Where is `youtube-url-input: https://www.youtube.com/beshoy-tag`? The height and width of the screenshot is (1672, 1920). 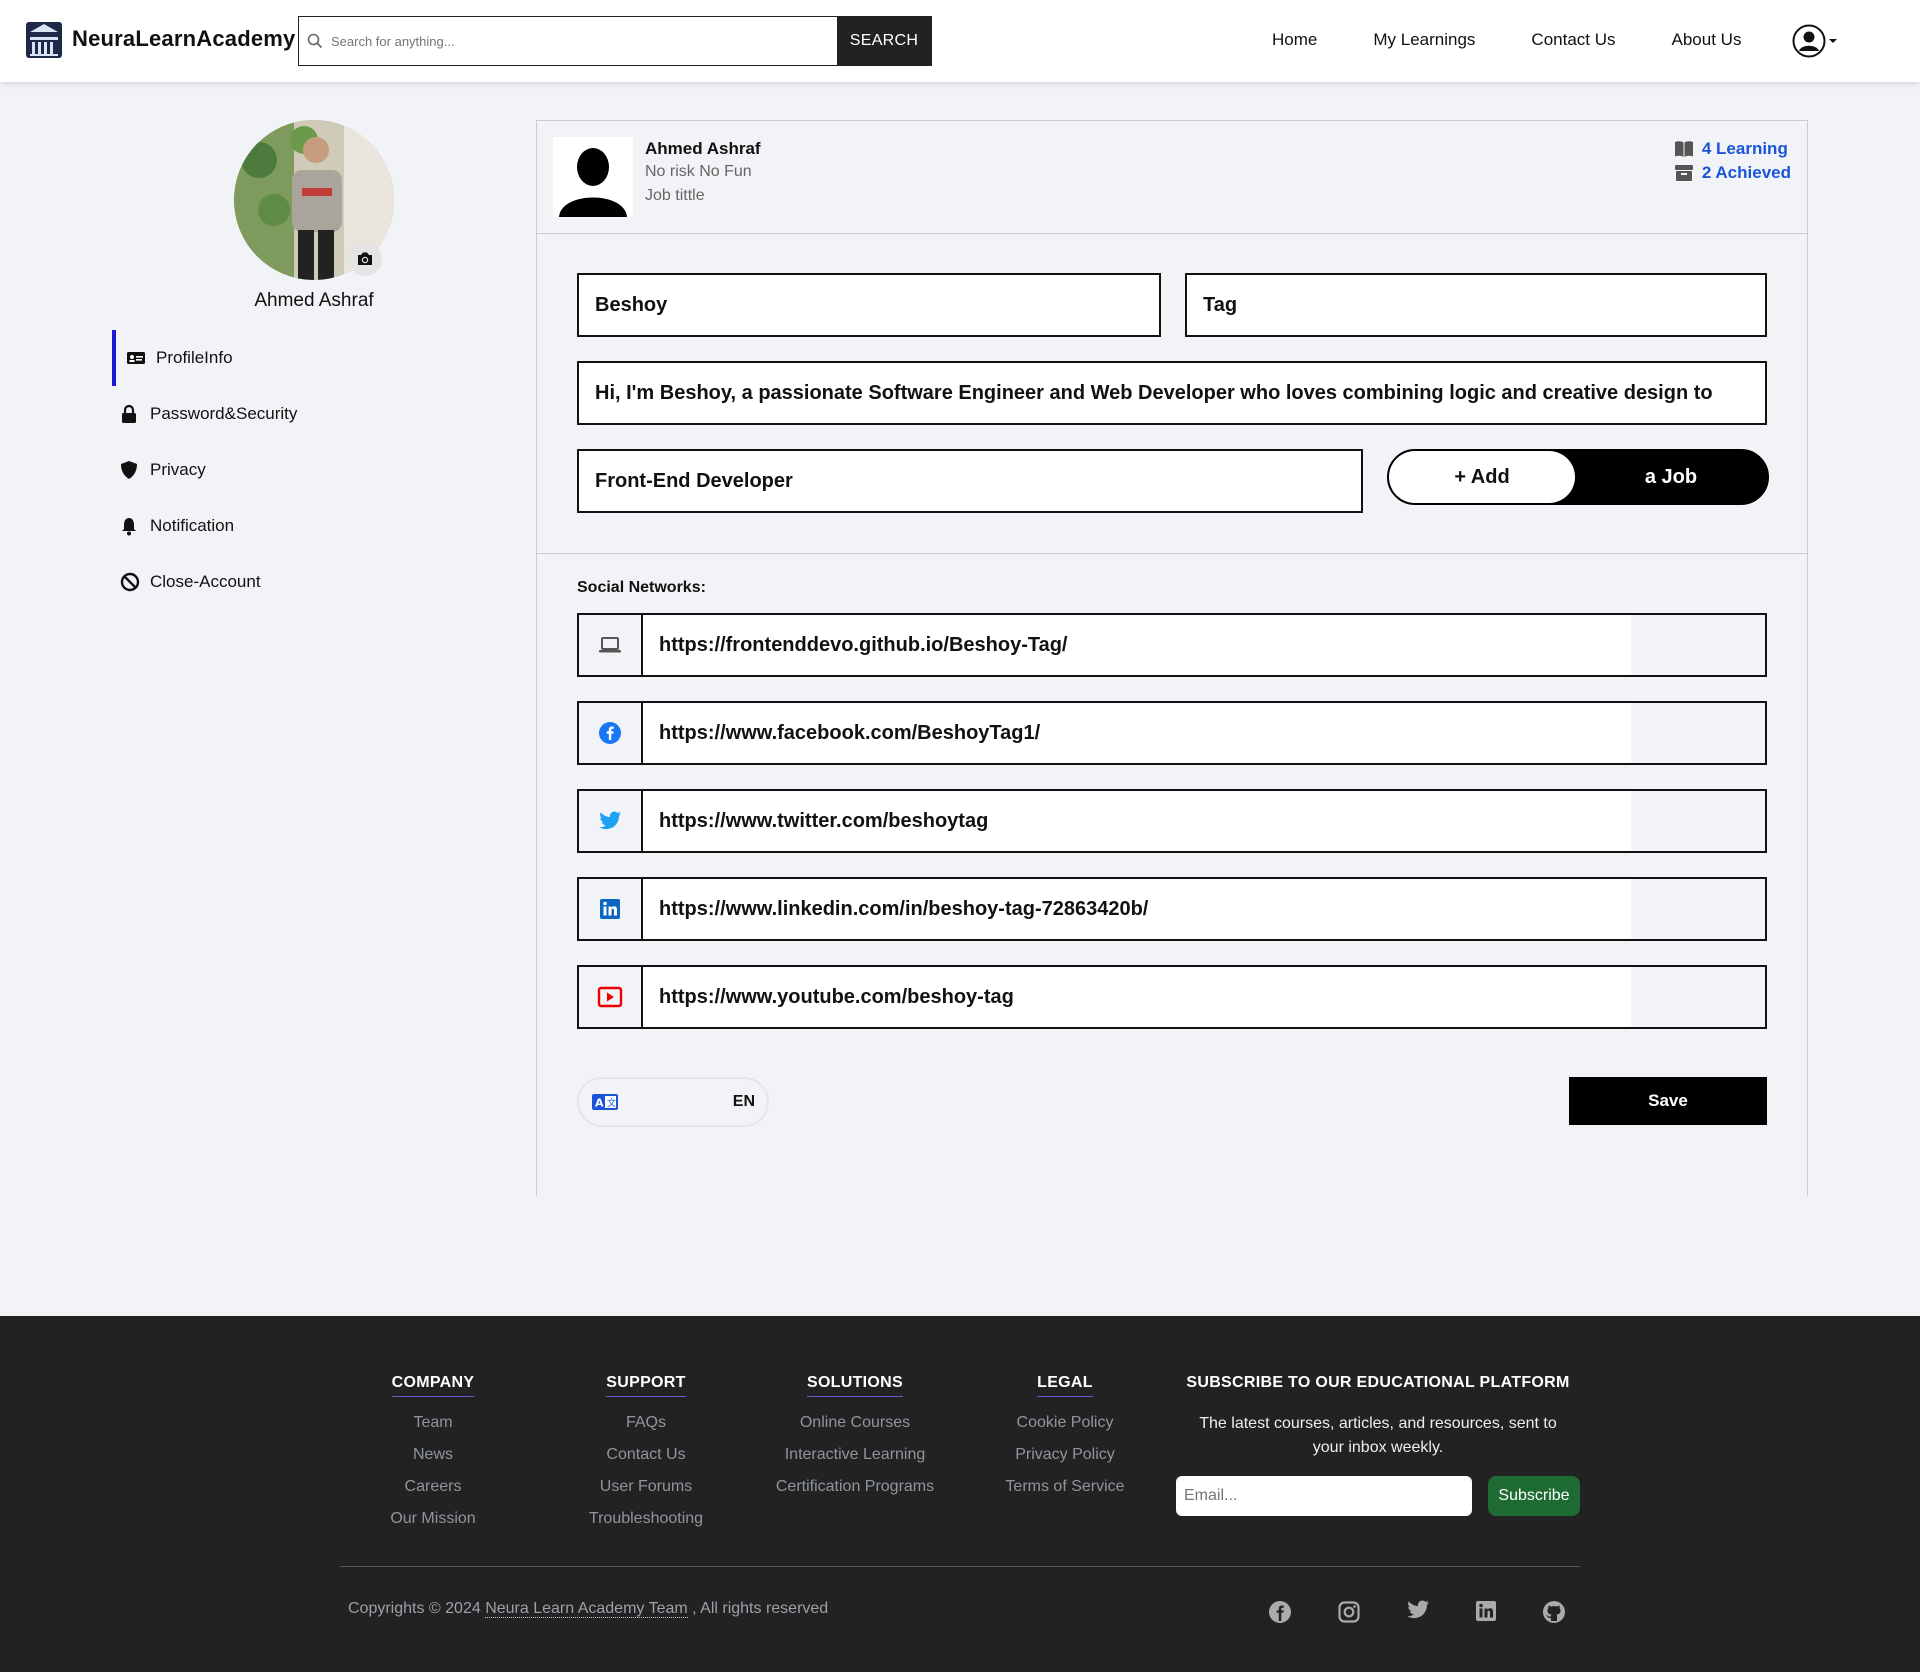
youtube-url-input: https://www.youtube.com/beshoy-tag is located at coordinates (1137, 997).